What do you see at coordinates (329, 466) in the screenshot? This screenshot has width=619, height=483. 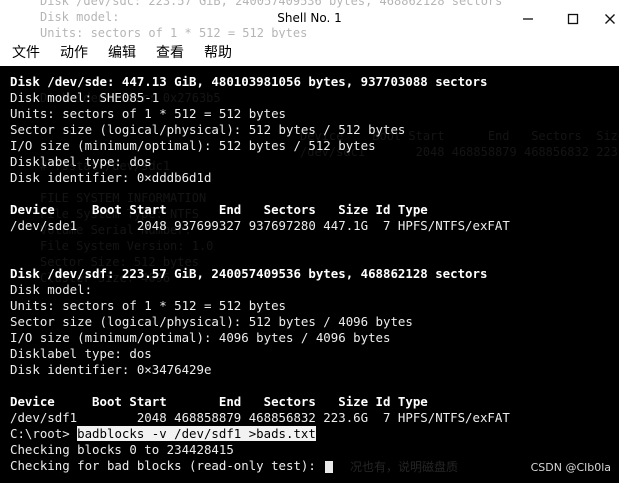 I see `text-cursor` at bounding box center [329, 466].